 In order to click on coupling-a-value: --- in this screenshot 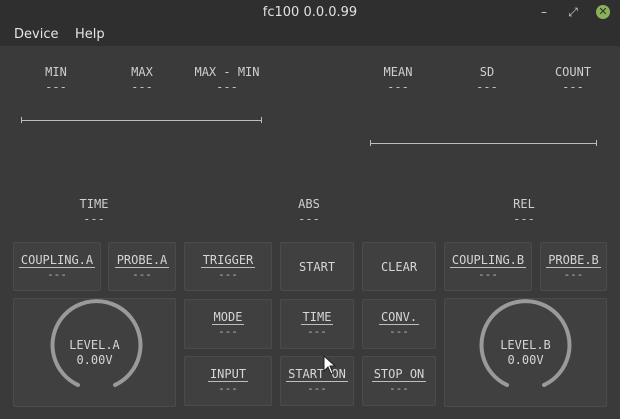, I will do `click(57, 274)`.